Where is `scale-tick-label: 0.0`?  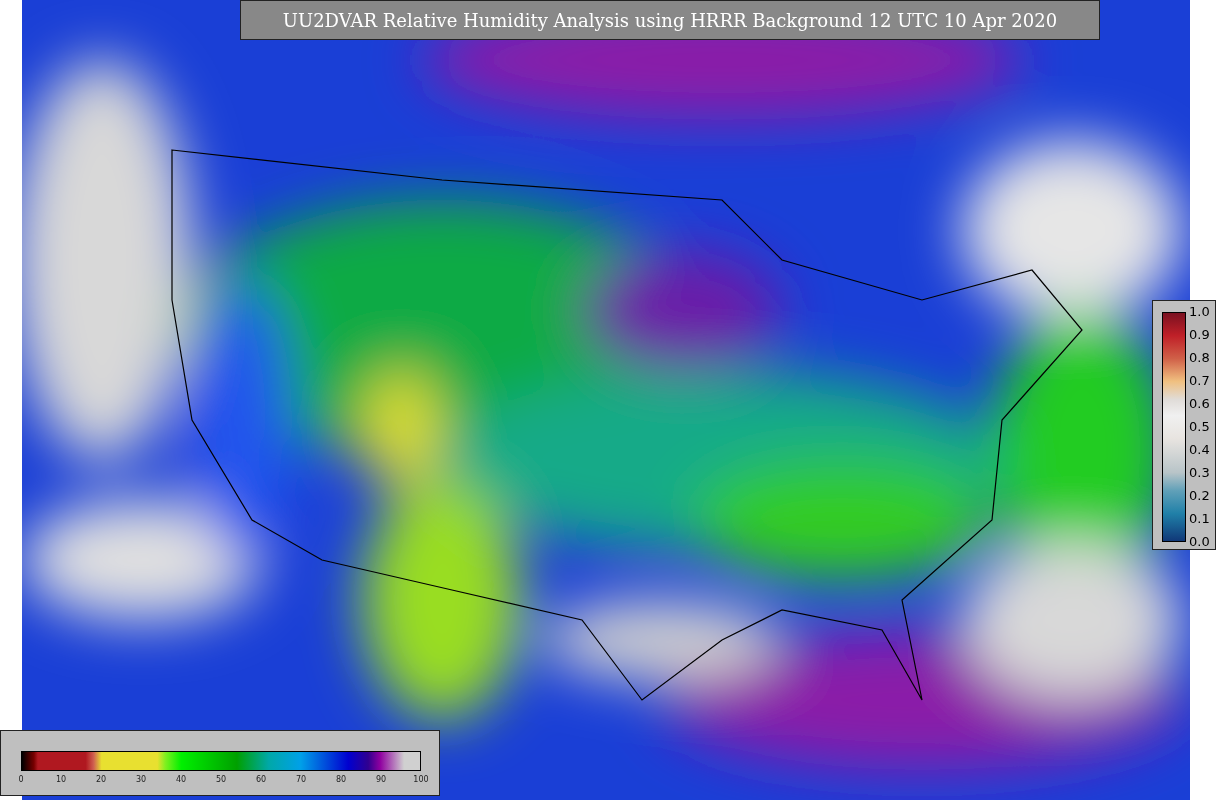
scale-tick-label: 0.0 is located at coordinates (1199, 542).